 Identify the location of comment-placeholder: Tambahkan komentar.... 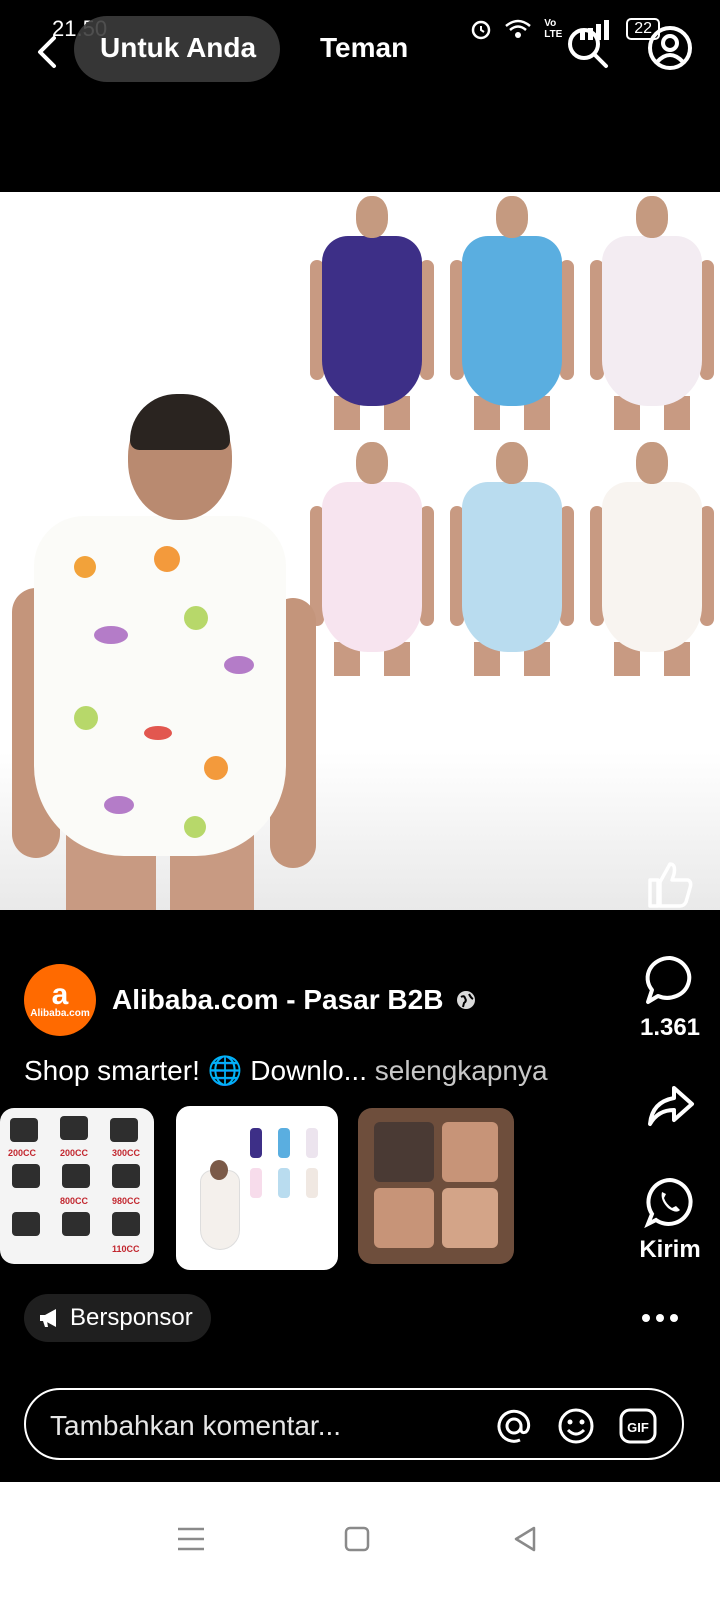
(196, 1425).